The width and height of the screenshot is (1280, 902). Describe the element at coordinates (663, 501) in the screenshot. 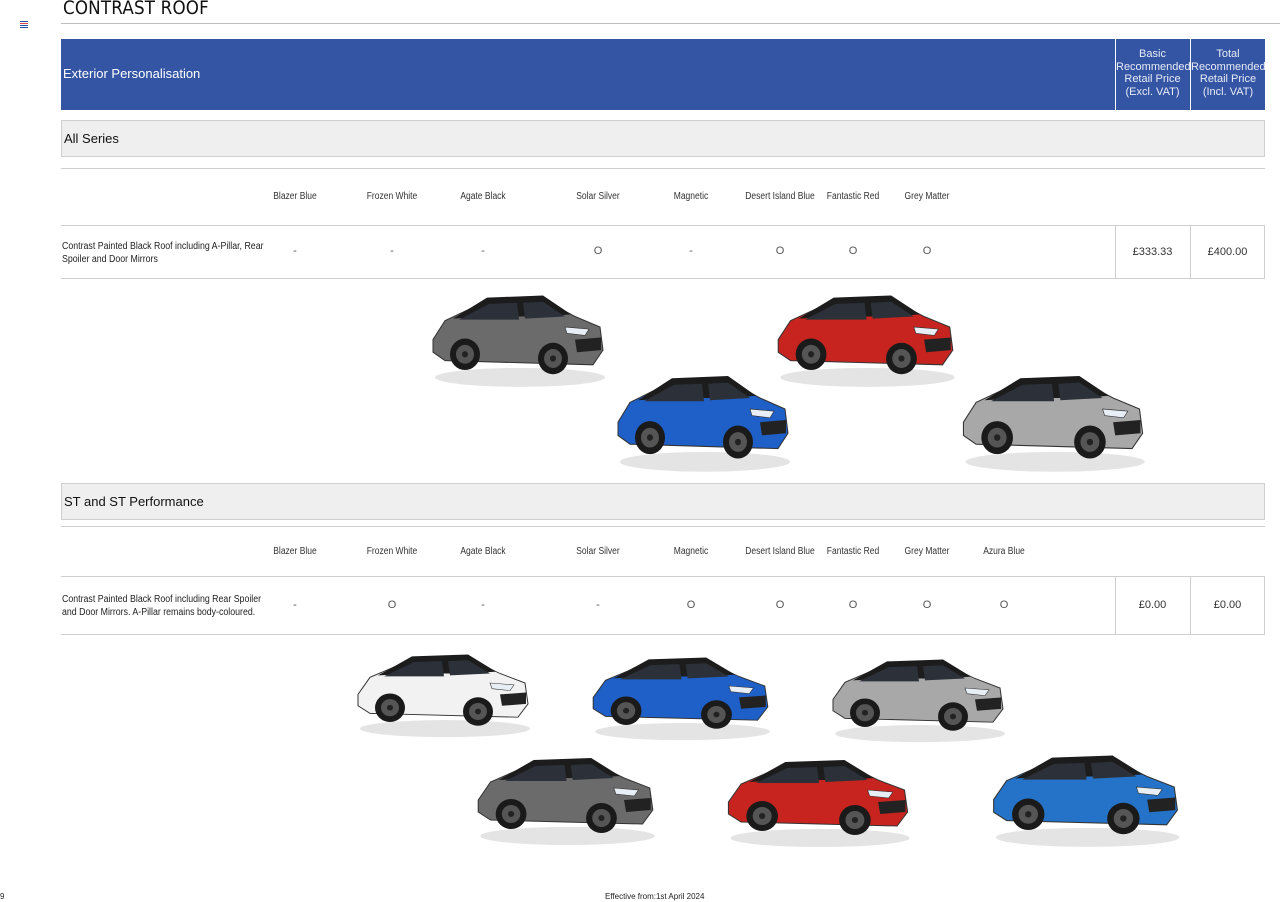

I see `section-st-series: ST and ST Performance` at that location.